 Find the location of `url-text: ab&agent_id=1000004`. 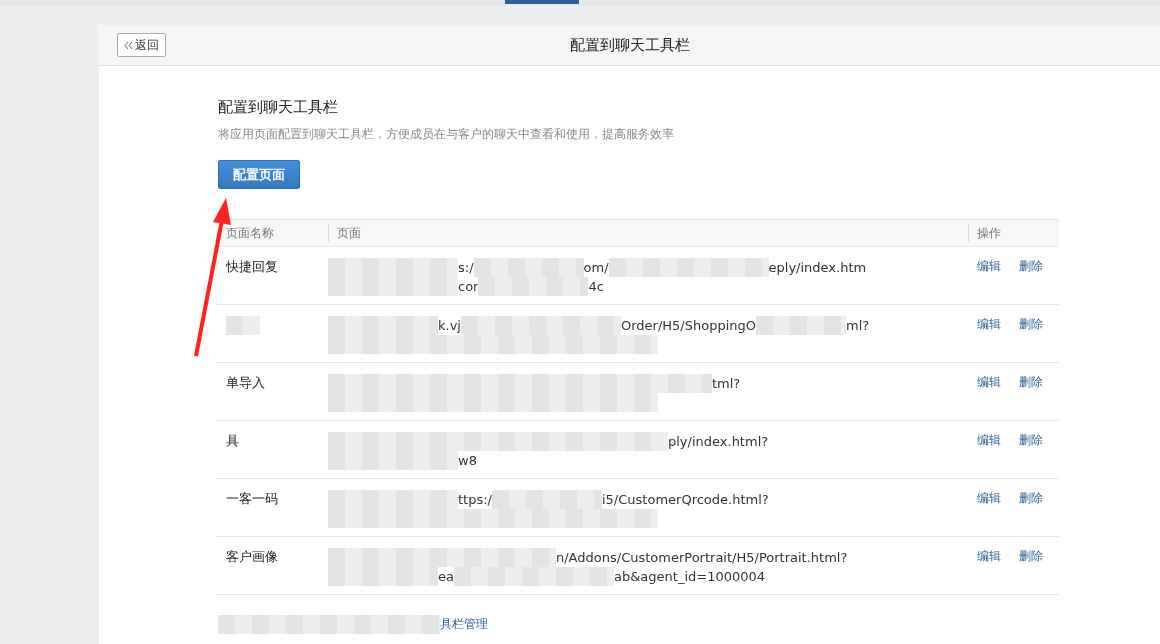

url-text: ab&agent_id=1000004 is located at coordinates (689, 576).